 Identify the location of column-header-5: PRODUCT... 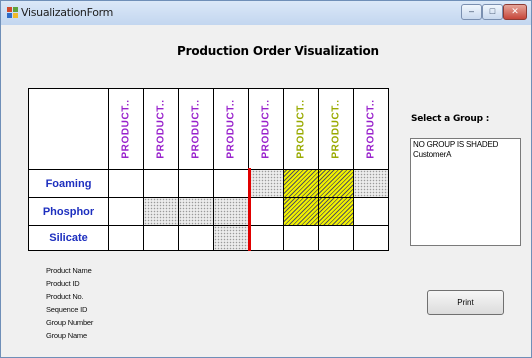
(266, 129).